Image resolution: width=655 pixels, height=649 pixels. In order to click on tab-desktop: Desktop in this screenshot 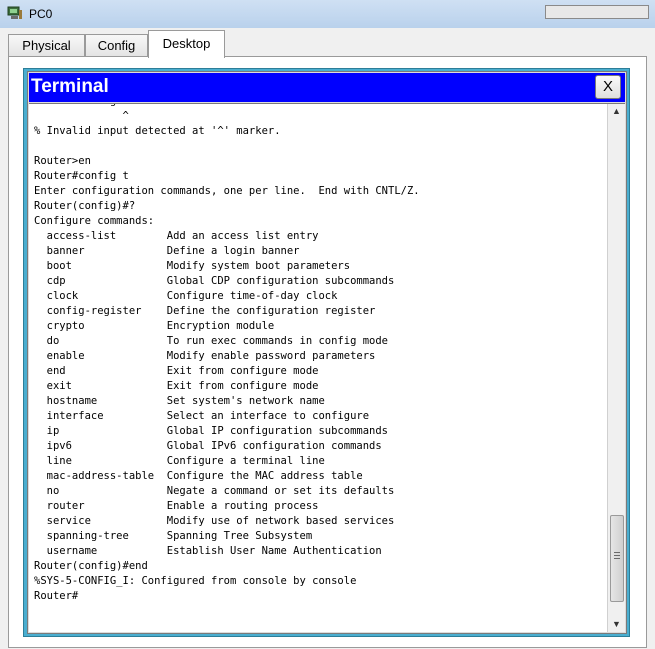, I will do `click(186, 44)`.